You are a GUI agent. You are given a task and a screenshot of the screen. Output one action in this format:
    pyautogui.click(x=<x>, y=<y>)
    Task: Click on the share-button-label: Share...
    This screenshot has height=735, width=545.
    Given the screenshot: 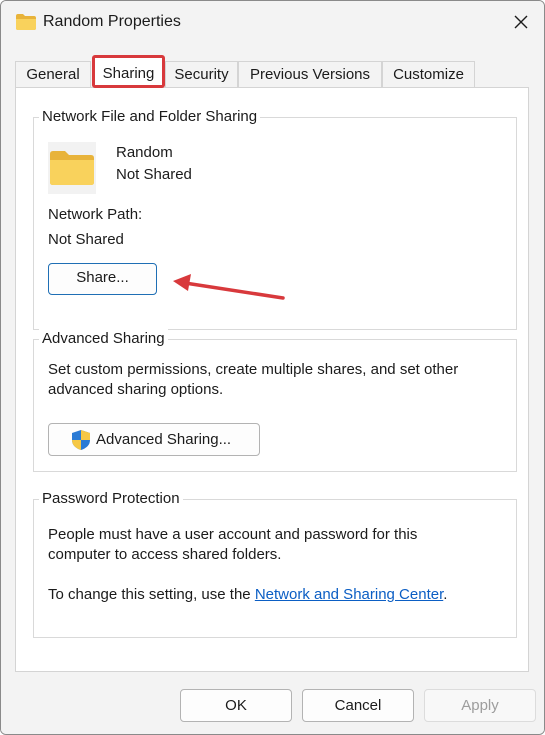 What is the action you would take?
    pyautogui.click(x=102, y=277)
    